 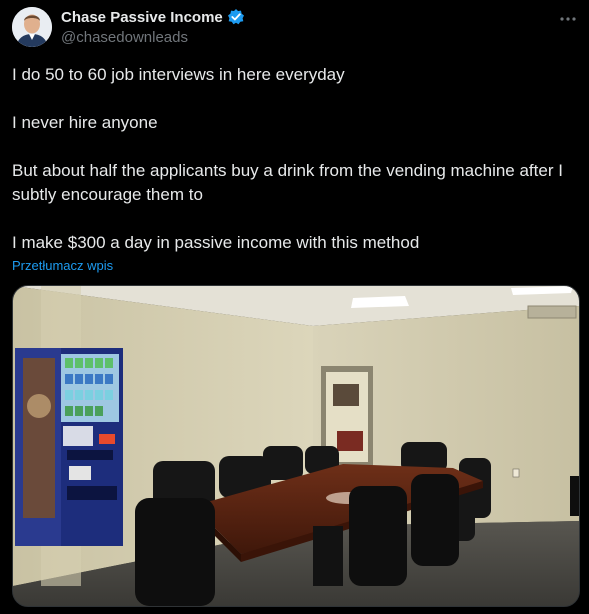 What do you see at coordinates (142, 17) in the screenshot?
I see `author-display-name: Chase Passive Income` at bounding box center [142, 17].